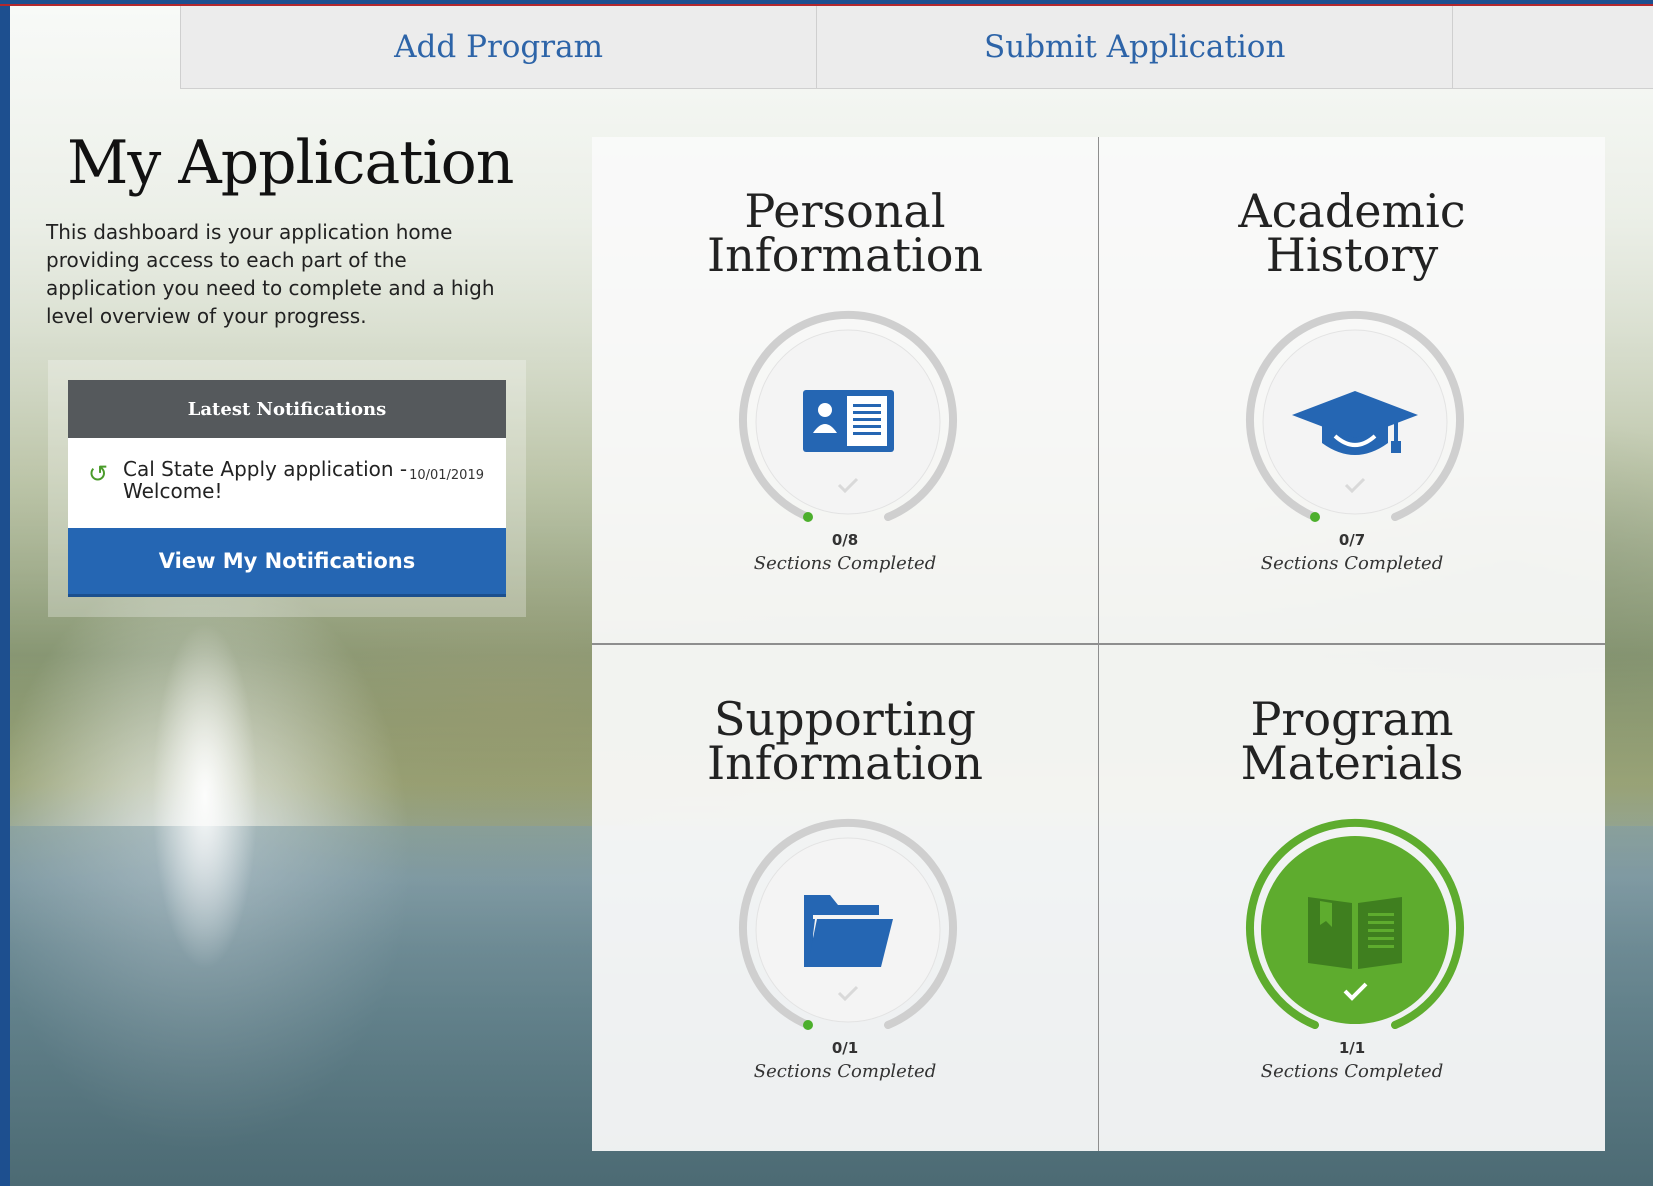  What do you see at coordinates (1352, 233) in the screenshot?
I see `tile-title: Academic History` at bounding box center [1352, 233].